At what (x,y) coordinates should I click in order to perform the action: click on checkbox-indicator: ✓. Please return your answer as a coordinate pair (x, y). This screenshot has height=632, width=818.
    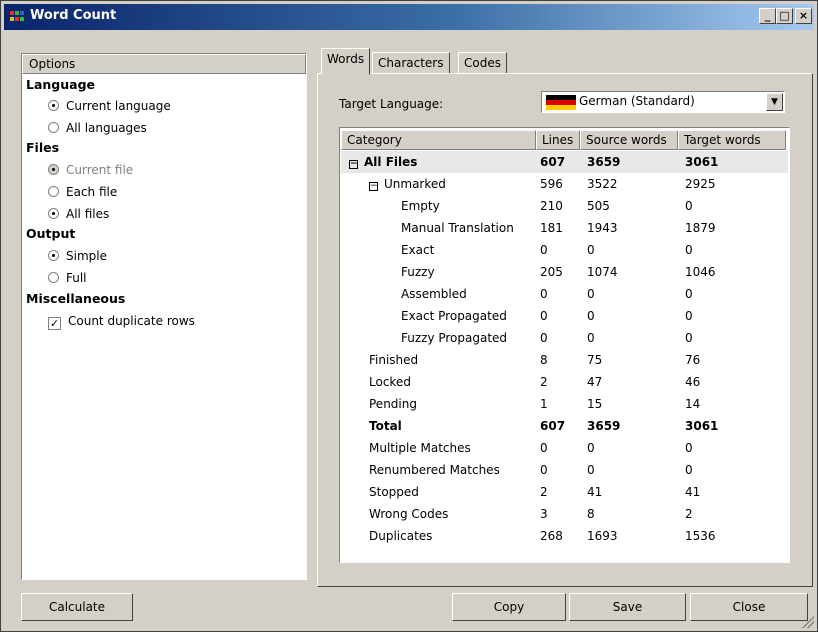
    Looking at the image, I should click on (54, 323).